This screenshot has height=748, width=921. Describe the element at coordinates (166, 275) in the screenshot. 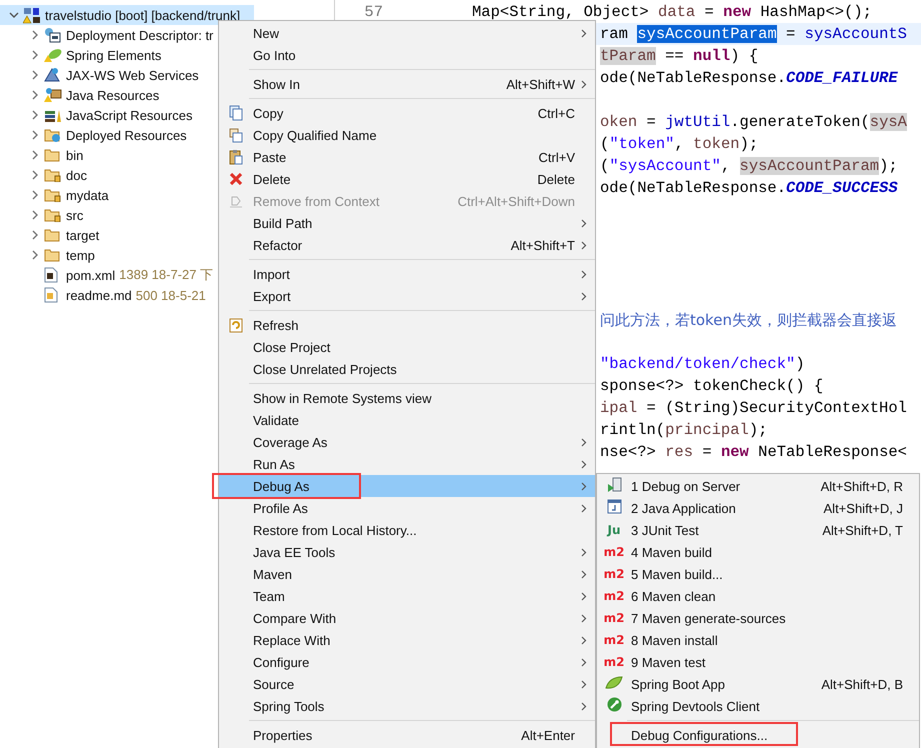

I see `file-info: 1389 18-7-27 下` at that location.